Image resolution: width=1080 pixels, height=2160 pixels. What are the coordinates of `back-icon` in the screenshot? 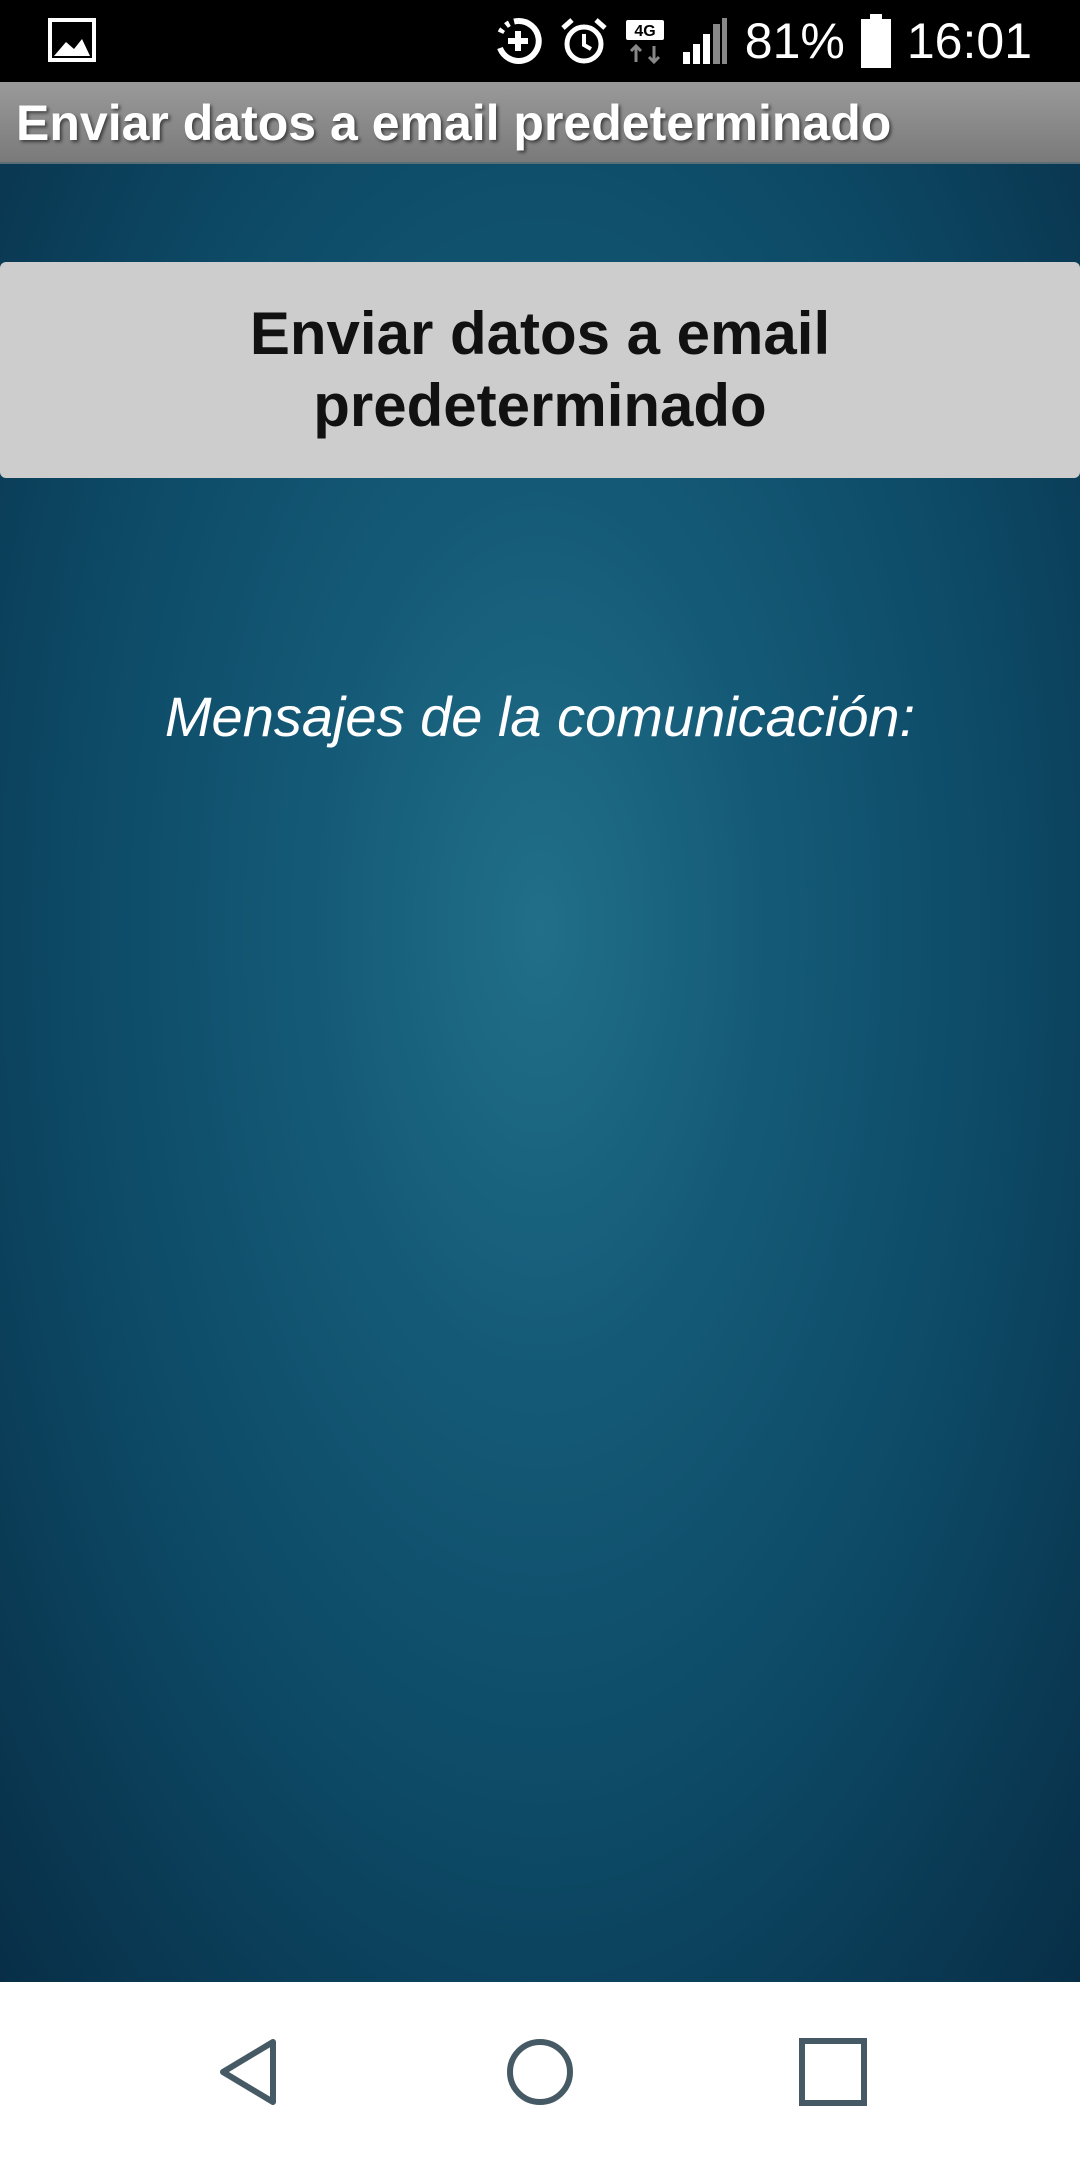 It's located at (248, 2072).